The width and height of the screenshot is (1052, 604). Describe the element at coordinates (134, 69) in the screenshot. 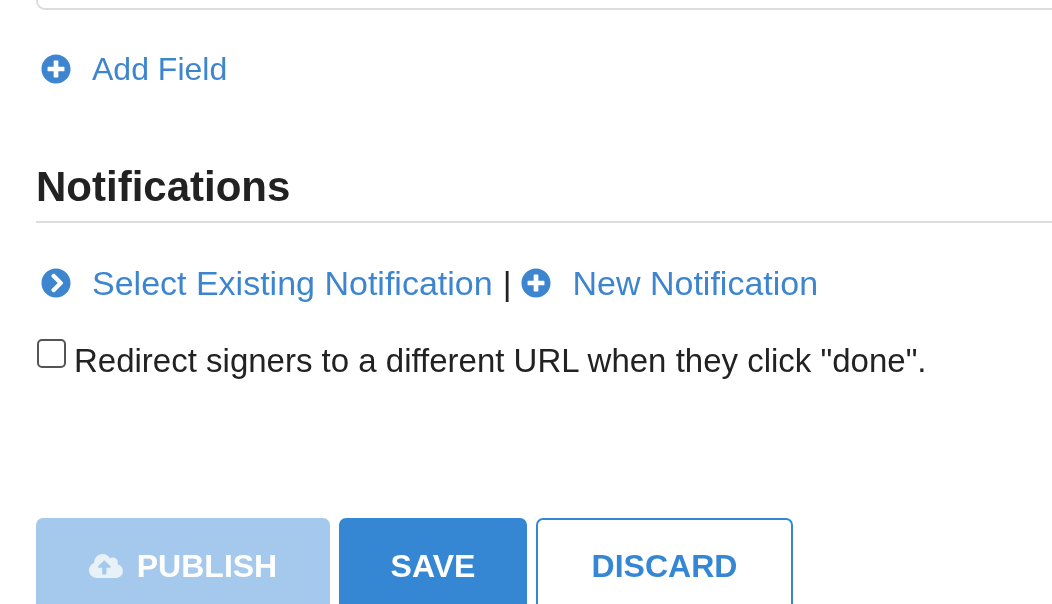

I see `add-field-link: Add Field` at that location.